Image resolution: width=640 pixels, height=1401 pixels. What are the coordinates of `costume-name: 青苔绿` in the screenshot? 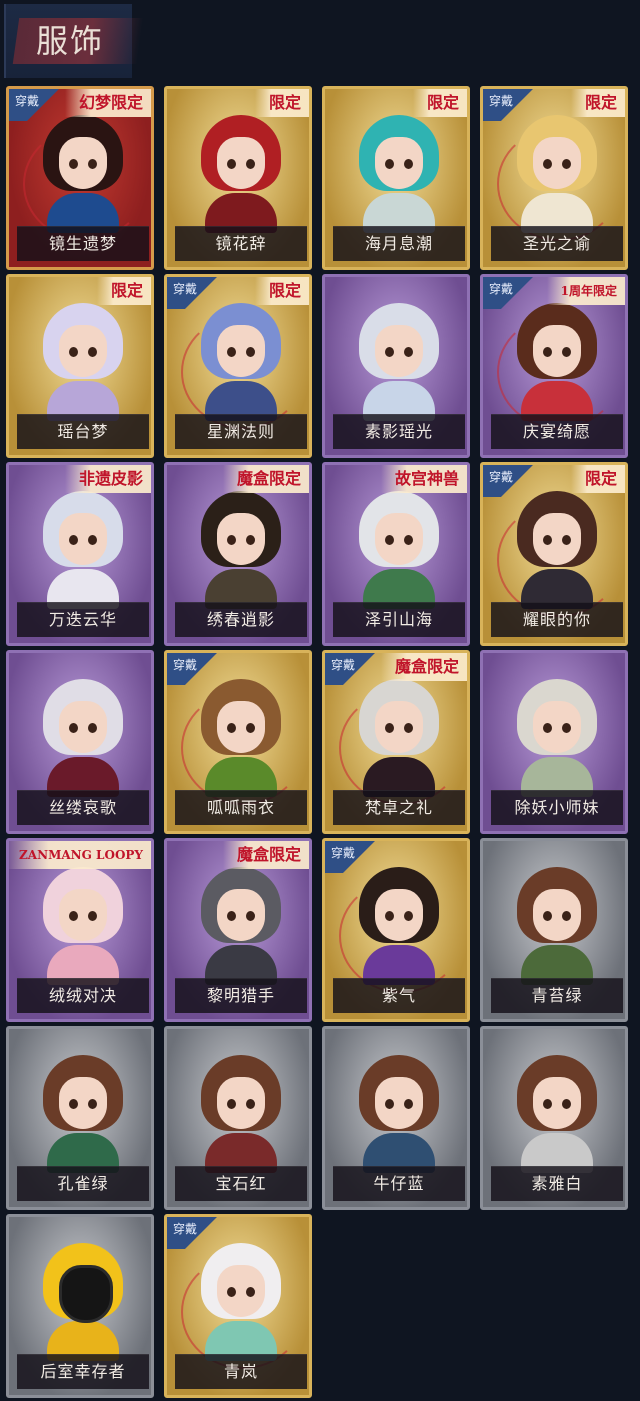 It's located at (557, 995).